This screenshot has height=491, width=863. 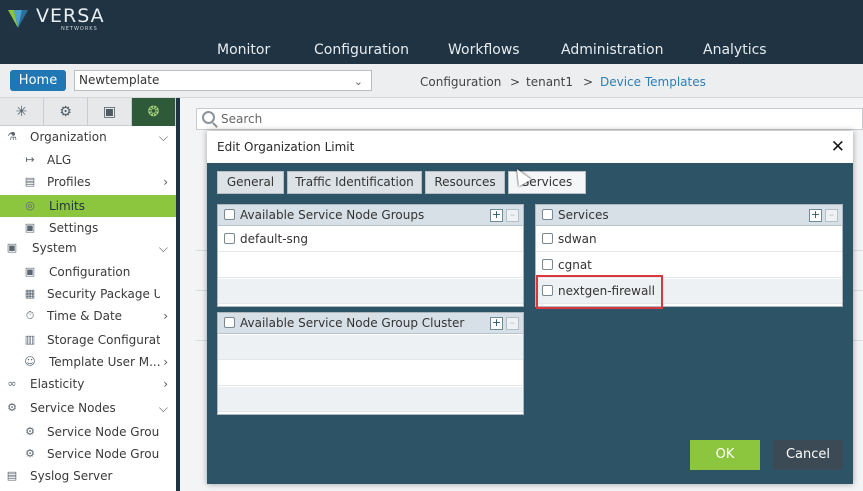 I want to click on clock-icon: ⏱, so click(x=30, y=315).